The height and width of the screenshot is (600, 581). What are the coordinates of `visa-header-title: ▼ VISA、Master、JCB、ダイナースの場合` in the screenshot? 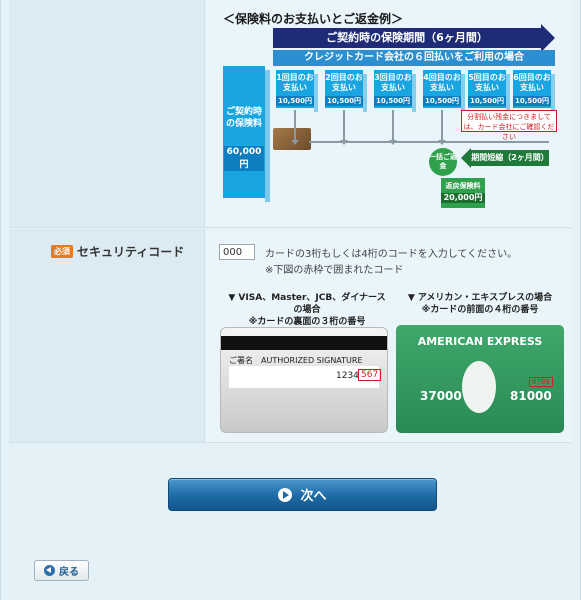 It's located at (307, 304).